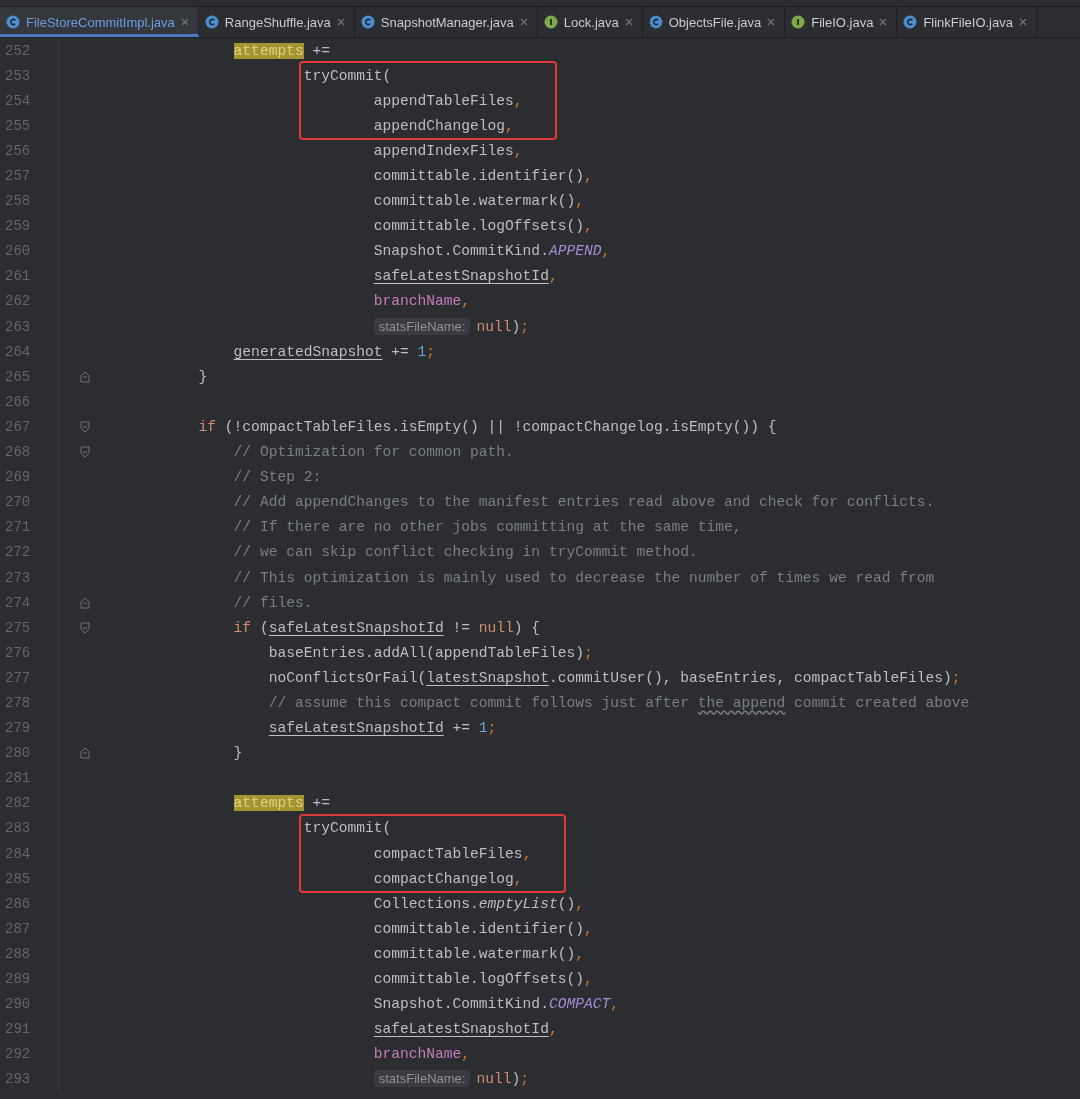 This screenshot has height=1099, width=1080. What do you see at coordinates (18, 803) in the screenshot?
I see `line-number: 282` at bounding box center [18, 803].